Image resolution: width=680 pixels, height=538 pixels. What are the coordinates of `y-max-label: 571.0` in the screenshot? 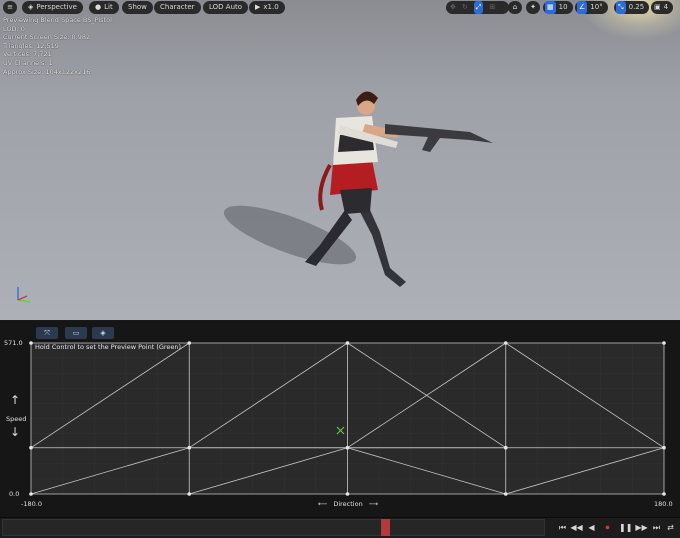 It's located at (13, 343).